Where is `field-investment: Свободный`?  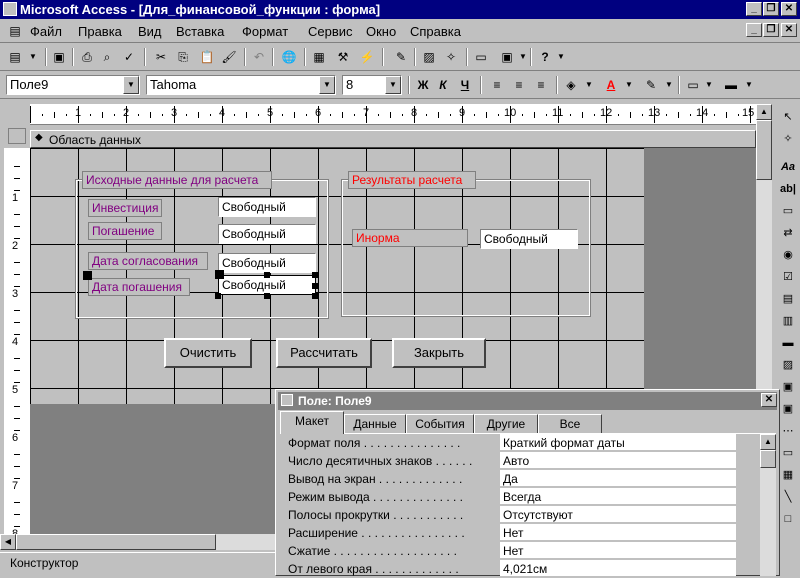 field-investment: Свободный is located at coordinates (267, 207).